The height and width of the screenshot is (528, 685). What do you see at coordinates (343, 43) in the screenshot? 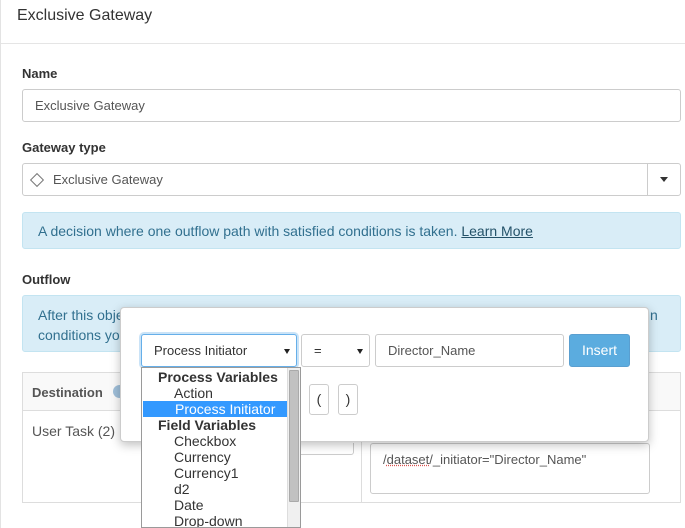
I see `title-divider` at bounding box center [343, 43].